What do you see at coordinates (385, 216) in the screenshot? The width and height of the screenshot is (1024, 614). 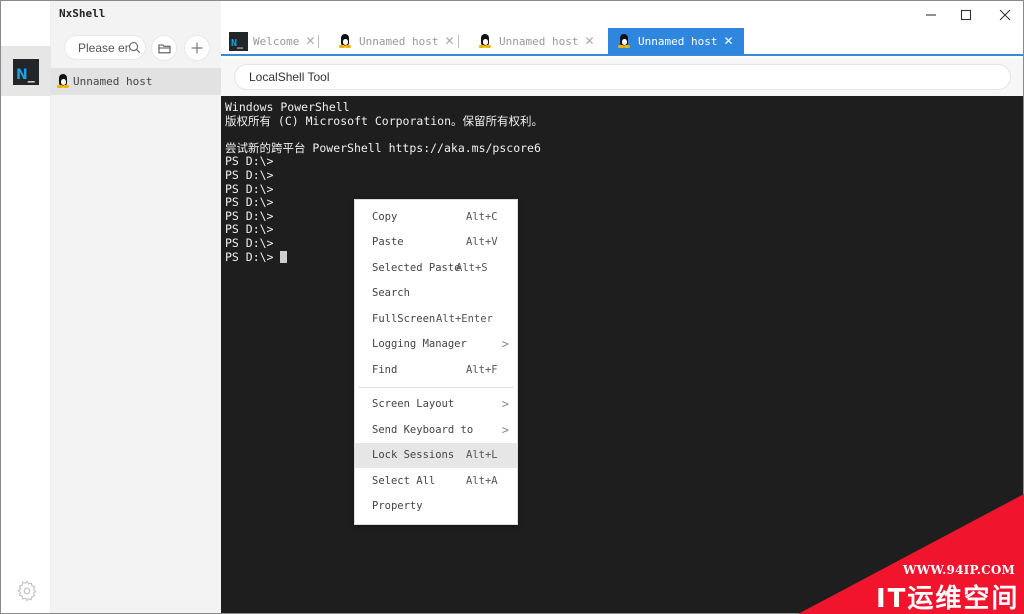 I see `menu-label: Copy` at bounding box center [385, 216].